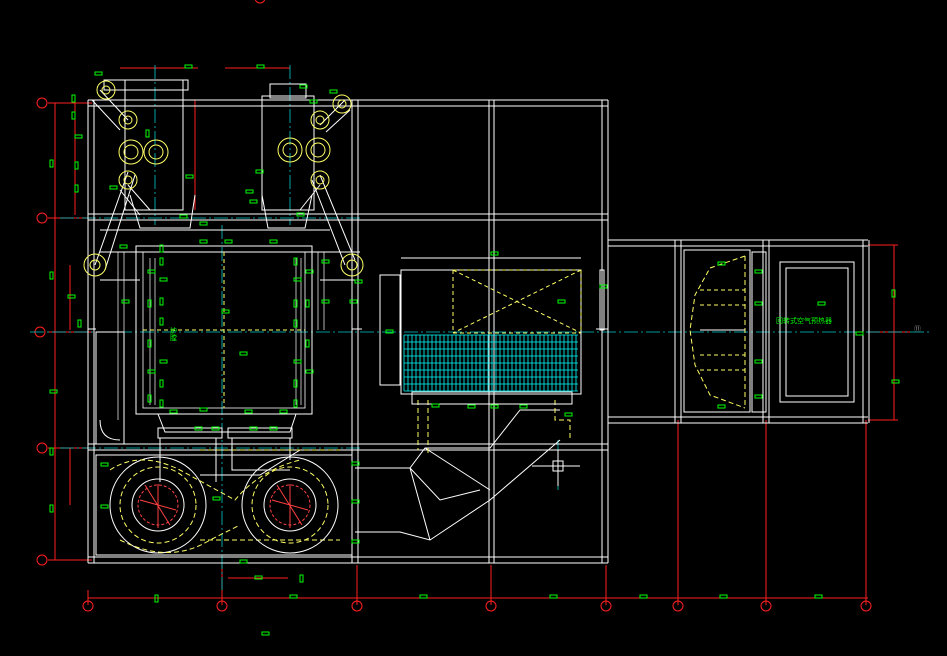  I want to click on right-axis-mark: ⑪, so click(917, 329).